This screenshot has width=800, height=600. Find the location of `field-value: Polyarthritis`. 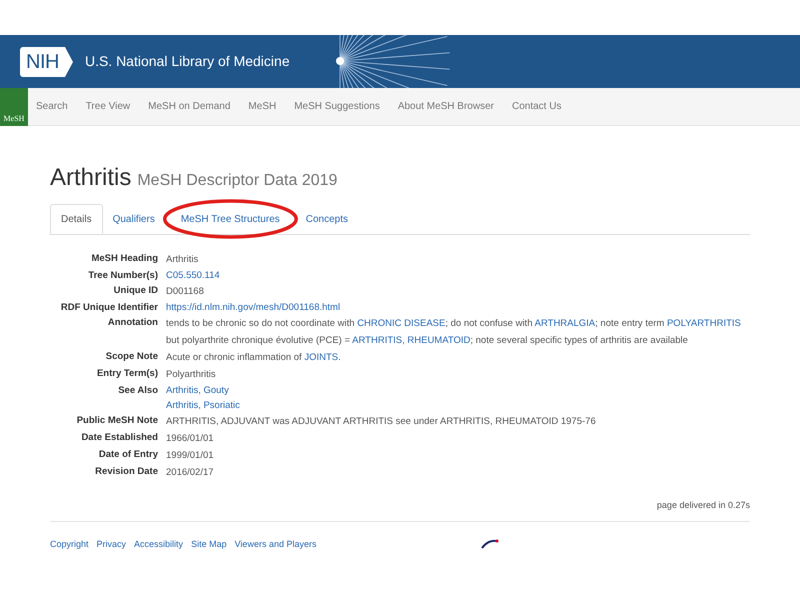

field-value: Polyarthritis is located at coordinates (191, 375).